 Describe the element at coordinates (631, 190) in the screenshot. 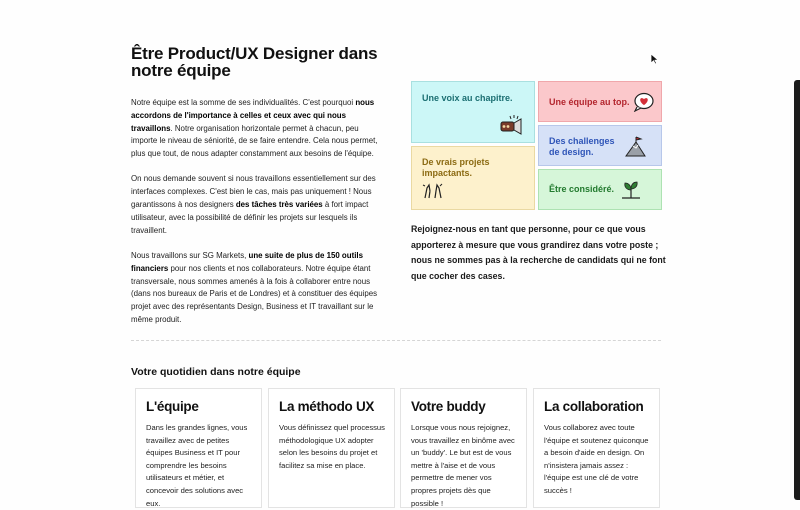

I see `sprout-icon` at that location.